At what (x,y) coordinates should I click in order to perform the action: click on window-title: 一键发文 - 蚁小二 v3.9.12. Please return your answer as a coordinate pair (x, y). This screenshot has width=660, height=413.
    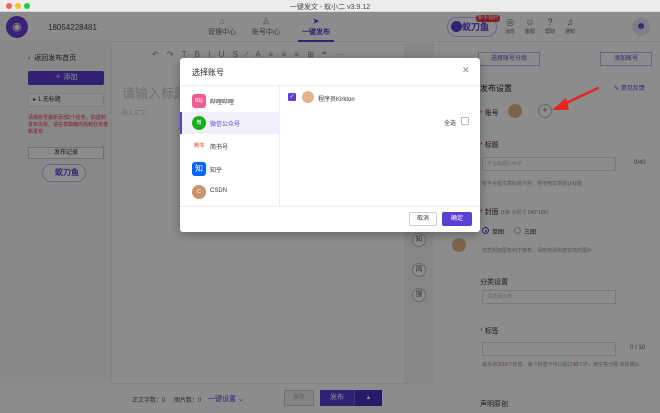
    Looking at the image, I should click on (330, 7).